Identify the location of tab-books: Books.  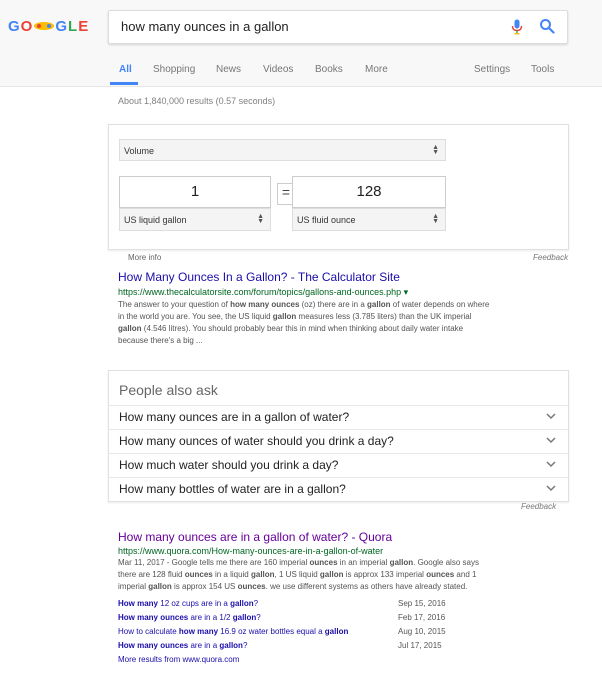
(329, 69).